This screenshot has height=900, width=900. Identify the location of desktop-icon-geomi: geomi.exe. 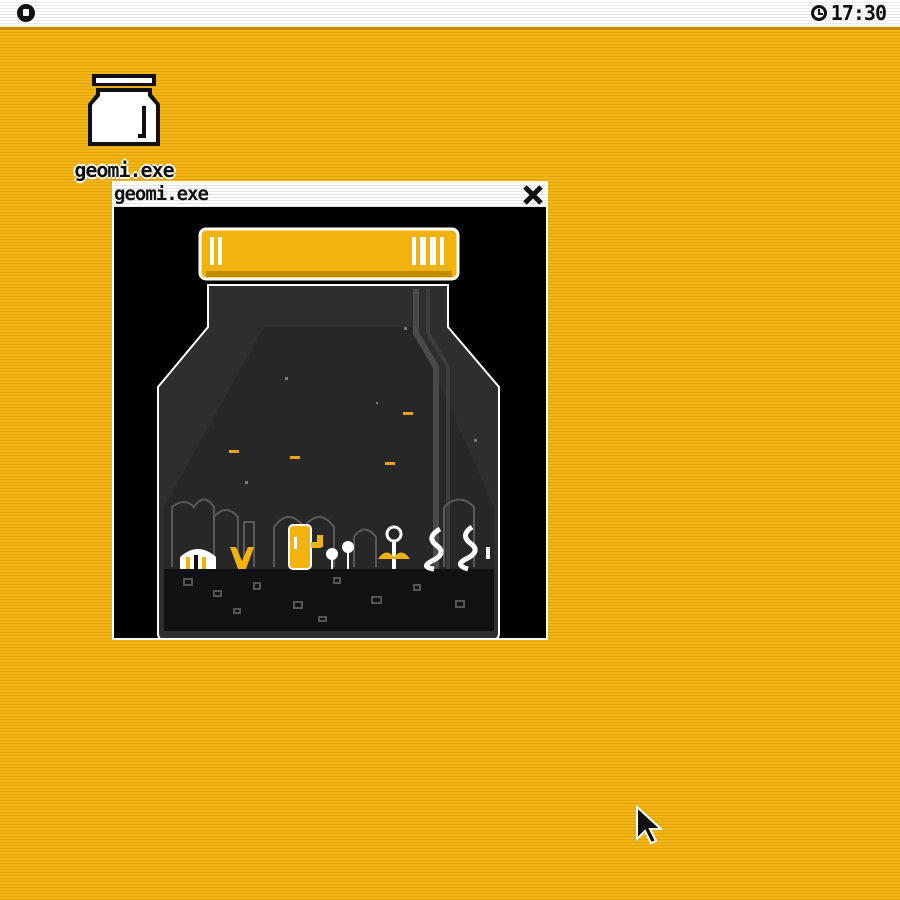
(124, 128).